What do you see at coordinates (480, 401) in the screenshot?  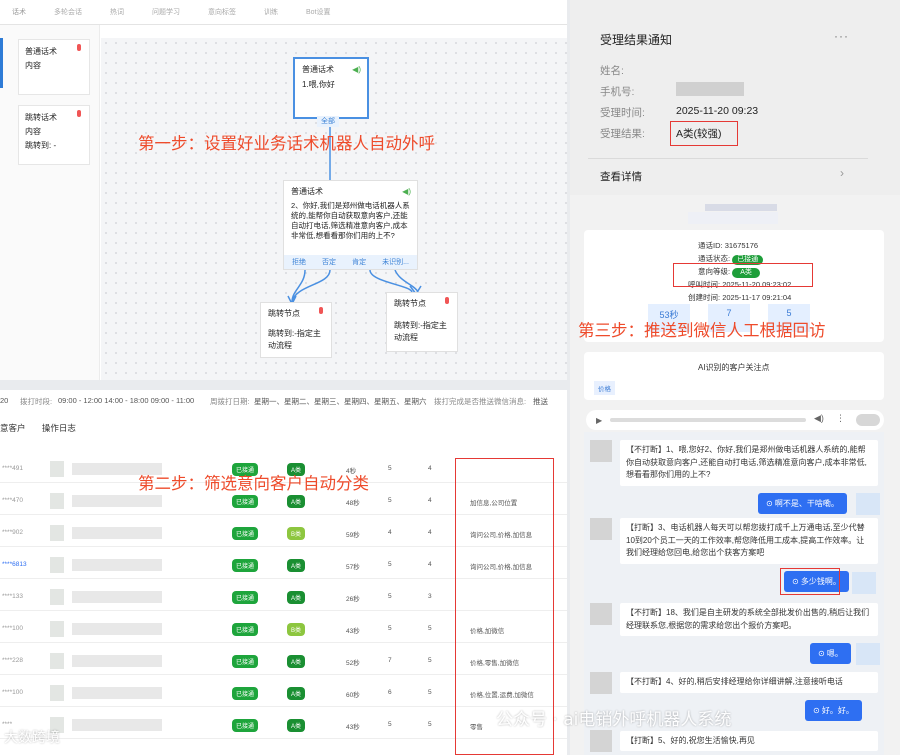 I see `push-label: 拨打完成是否推送微信消息:` at bounding box center [480, 401].